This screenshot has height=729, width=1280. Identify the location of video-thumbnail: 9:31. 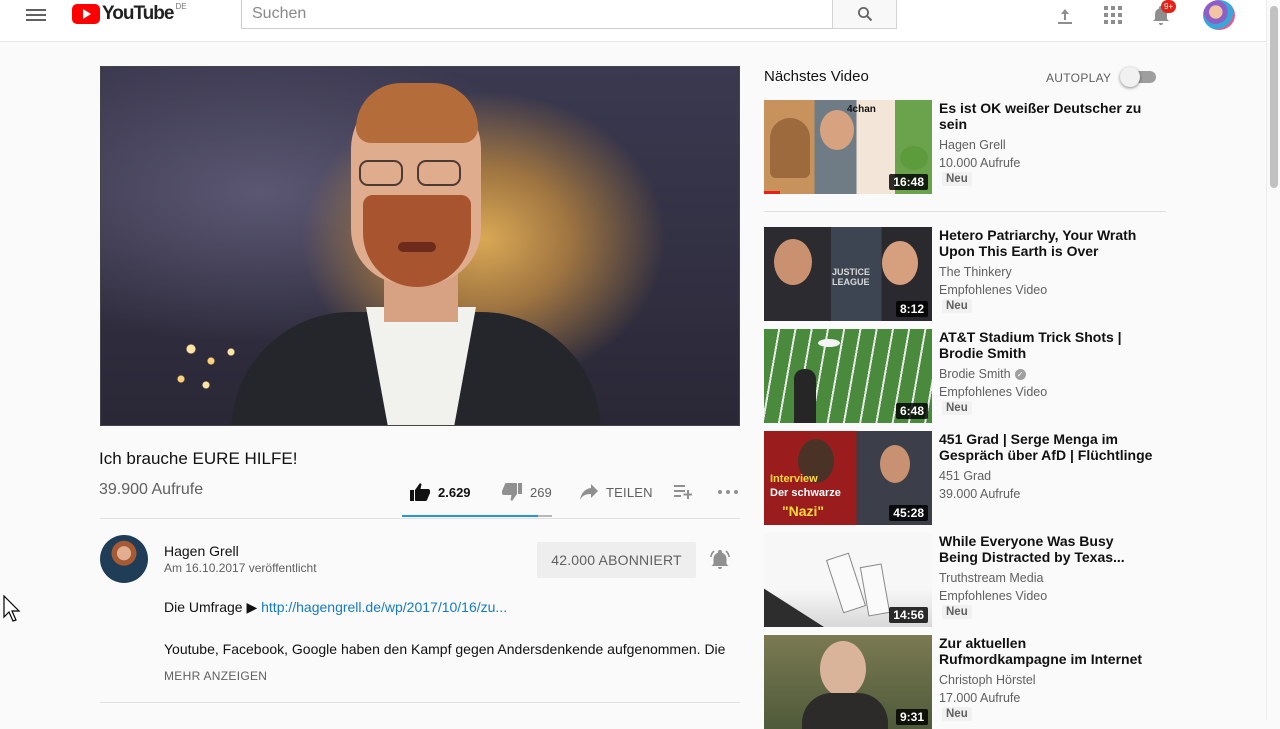
(848, 682).